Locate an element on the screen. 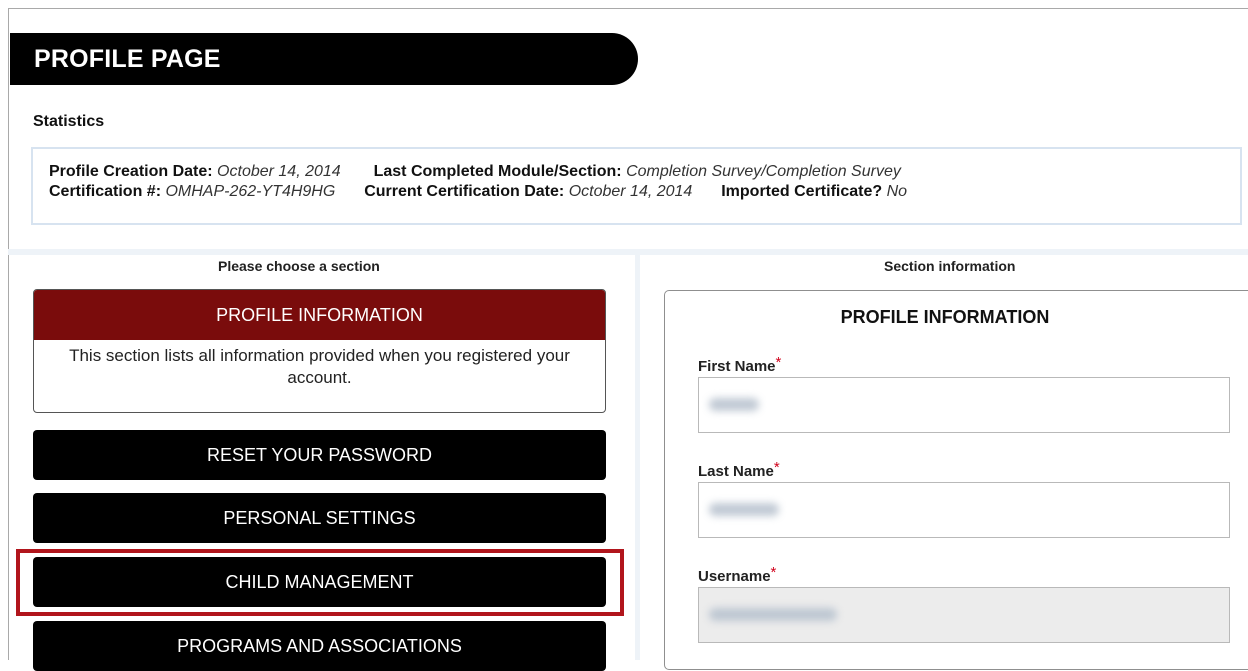  first-name-input is located at coordinates (964, 405).